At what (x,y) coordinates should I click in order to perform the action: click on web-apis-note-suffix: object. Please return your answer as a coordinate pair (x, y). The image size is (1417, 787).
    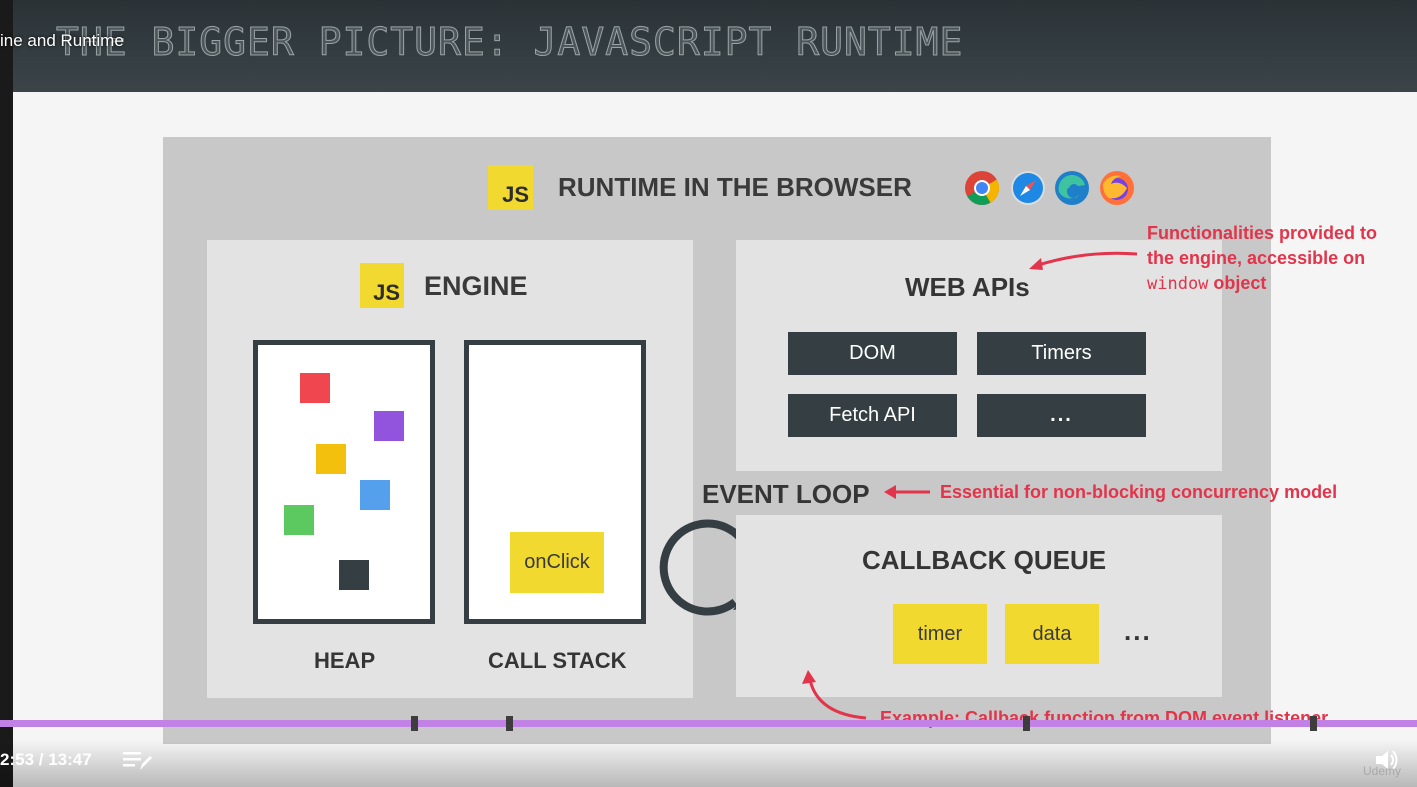
    Looking at the image, I should click on (1237, 283).